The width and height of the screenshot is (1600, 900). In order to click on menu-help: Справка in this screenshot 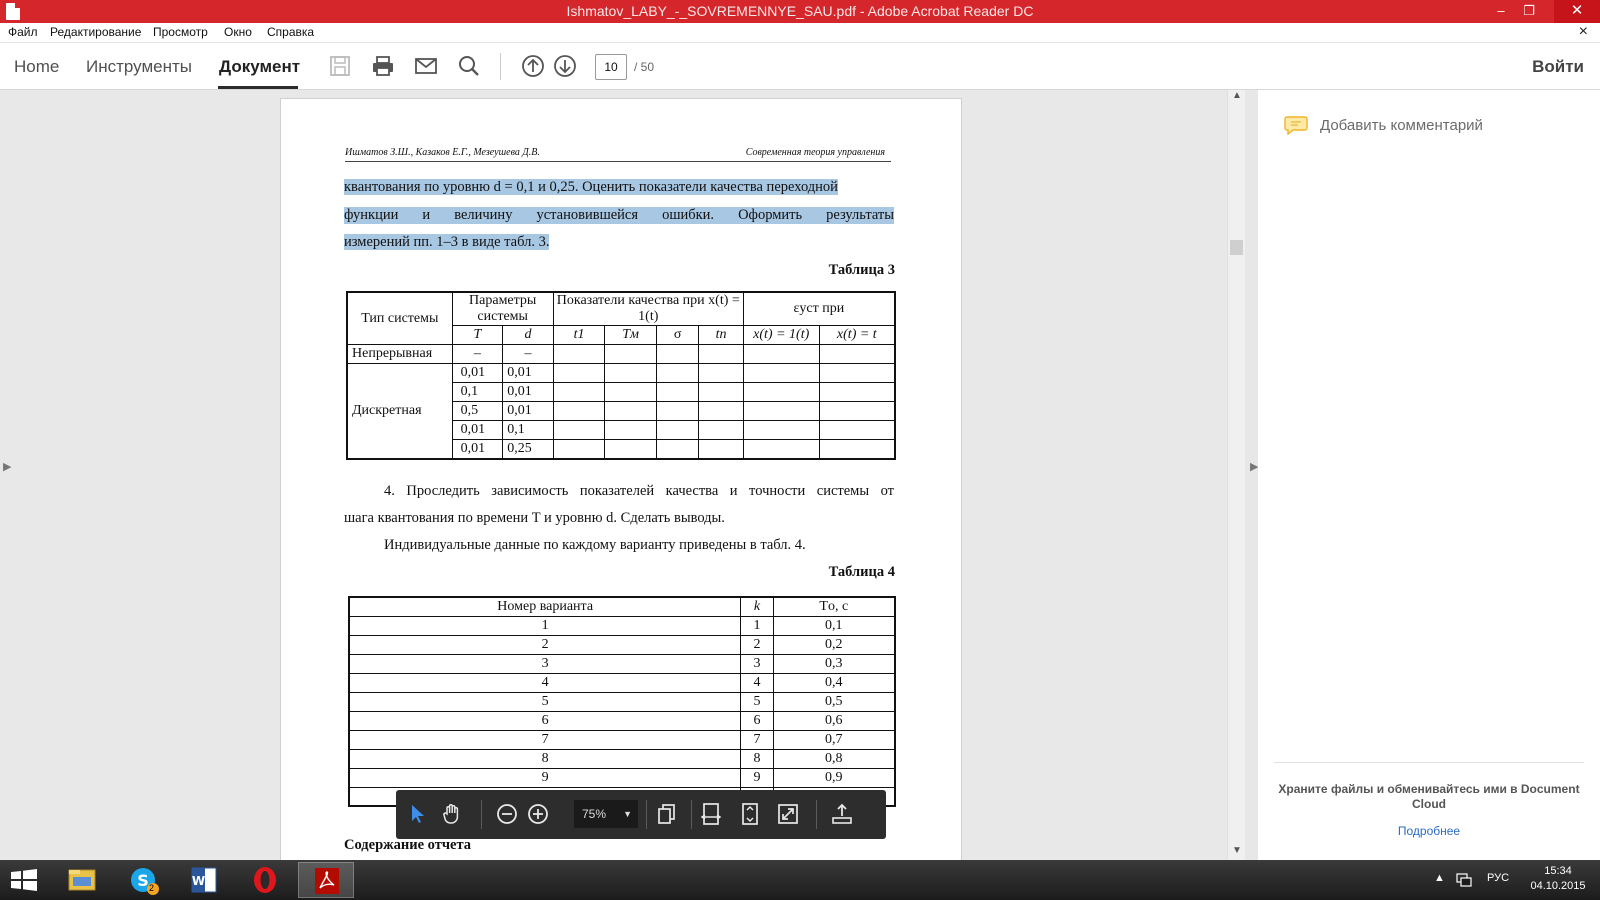, I will do `click(290, 32)`.